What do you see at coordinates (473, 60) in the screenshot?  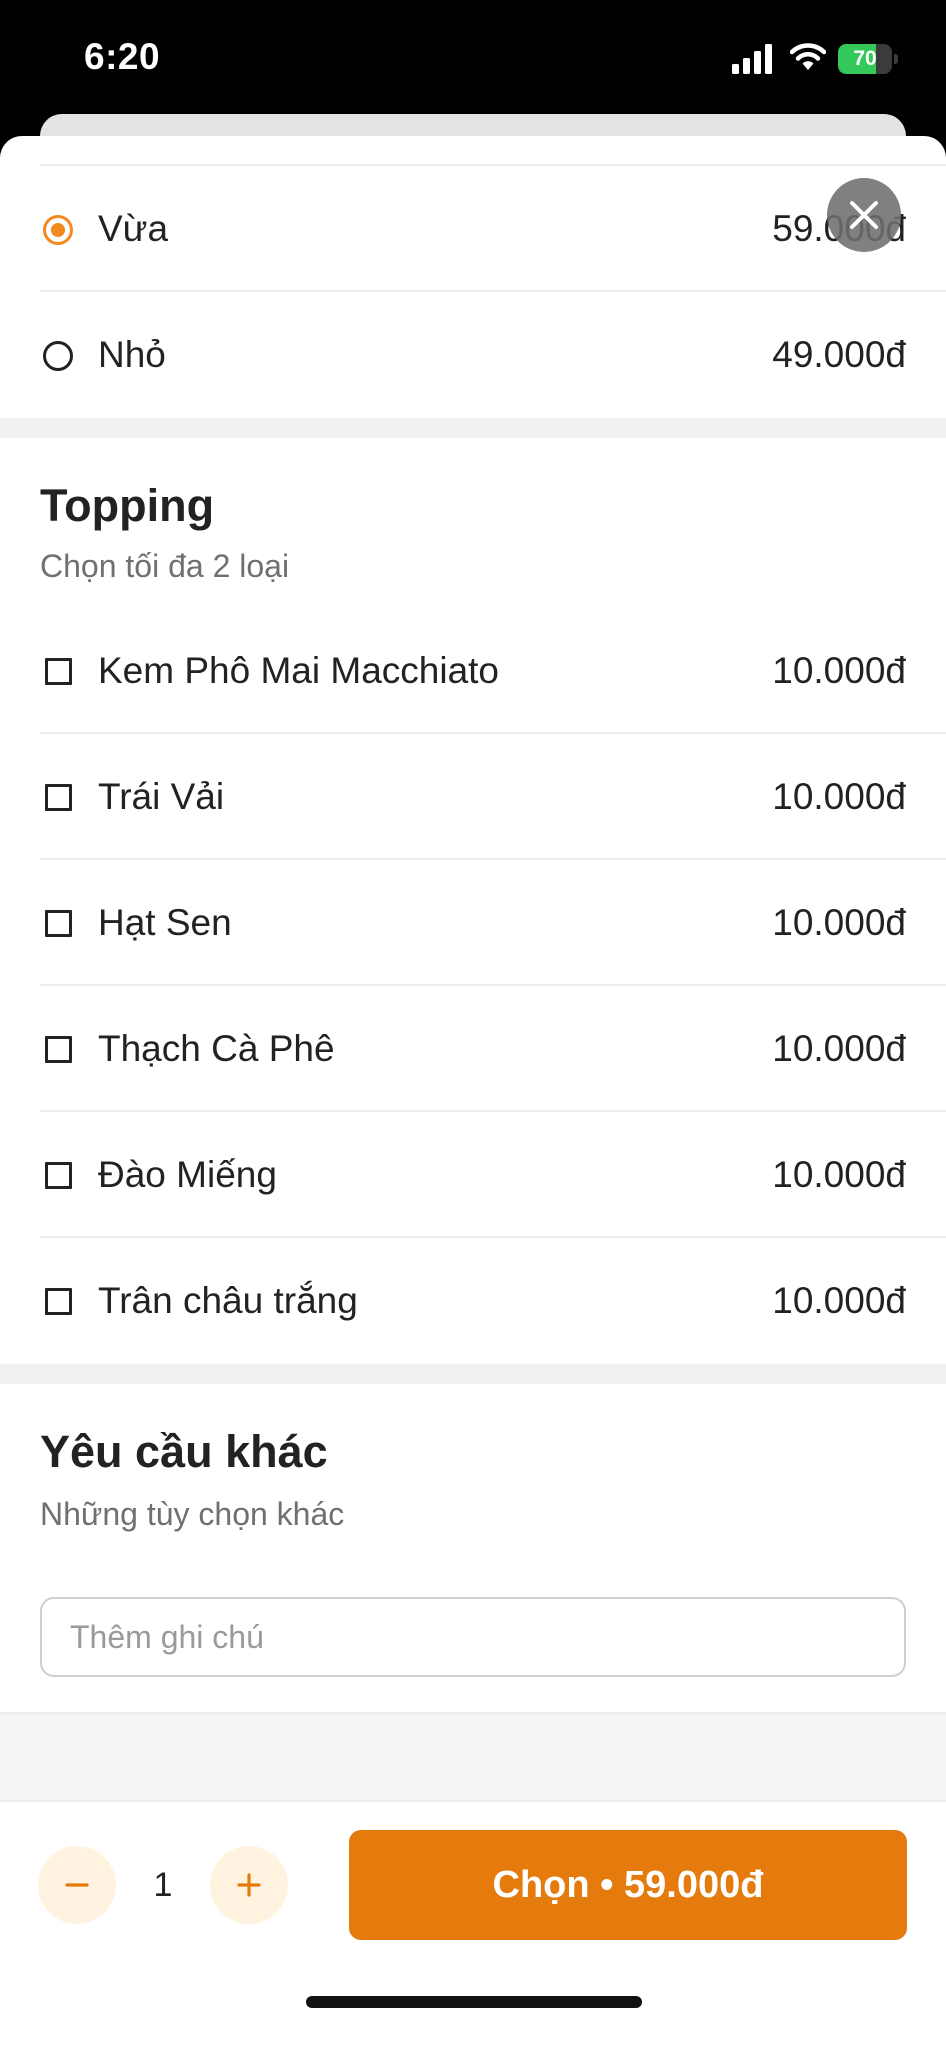 I see `status-bar: 6:20 70` at bounding box center [473, 60].